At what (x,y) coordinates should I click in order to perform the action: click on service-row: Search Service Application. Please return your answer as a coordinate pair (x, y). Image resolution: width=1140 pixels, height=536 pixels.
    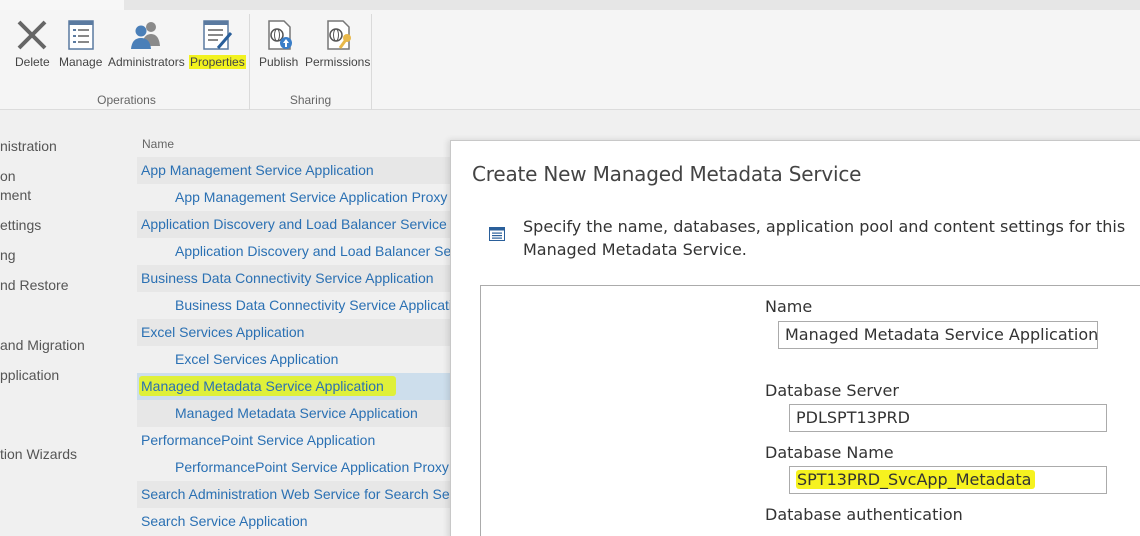
    Looking at the image, I should click on (297, 521).